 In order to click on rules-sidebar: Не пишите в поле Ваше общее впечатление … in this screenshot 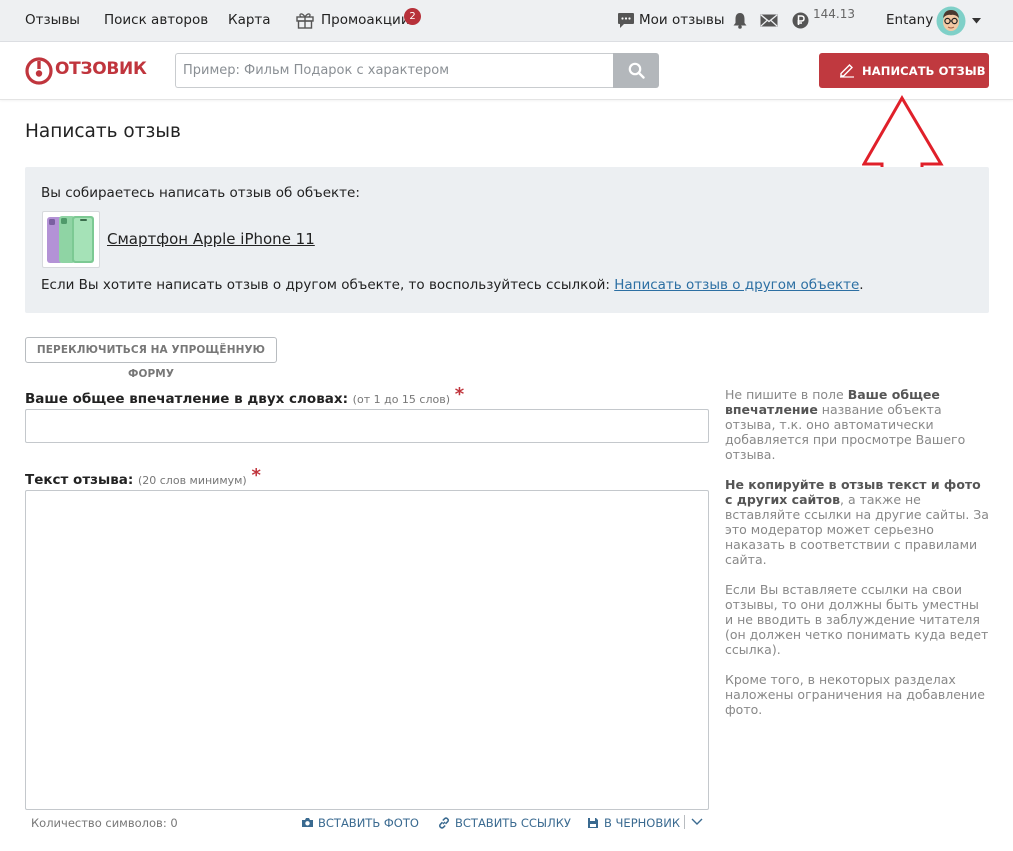, I will do `click(857, 559)`.